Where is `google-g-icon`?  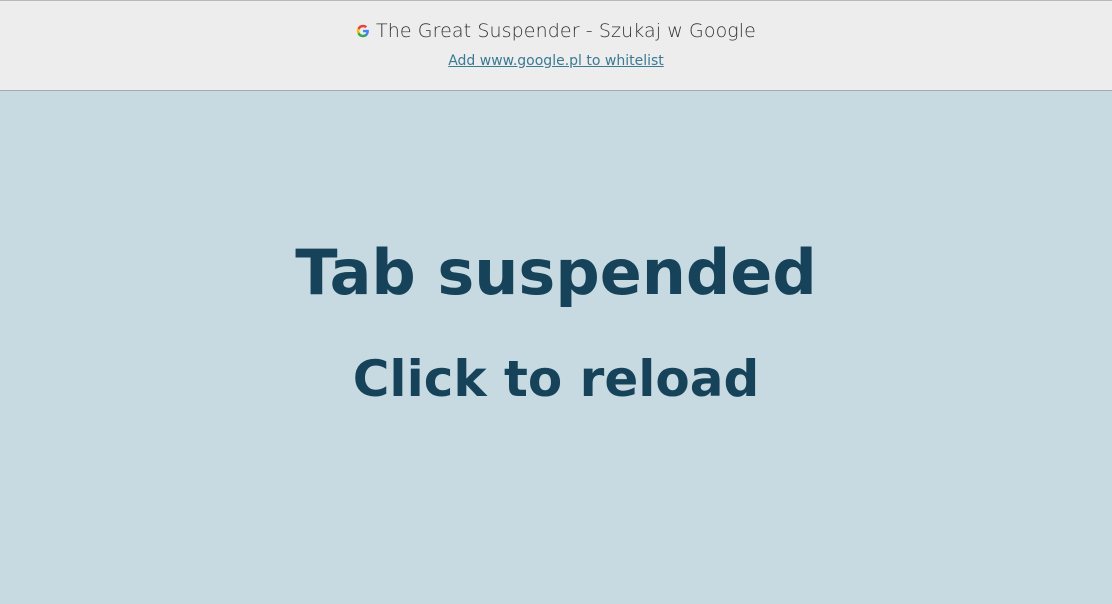 google-g-icon is located at coordinates (363, 31).